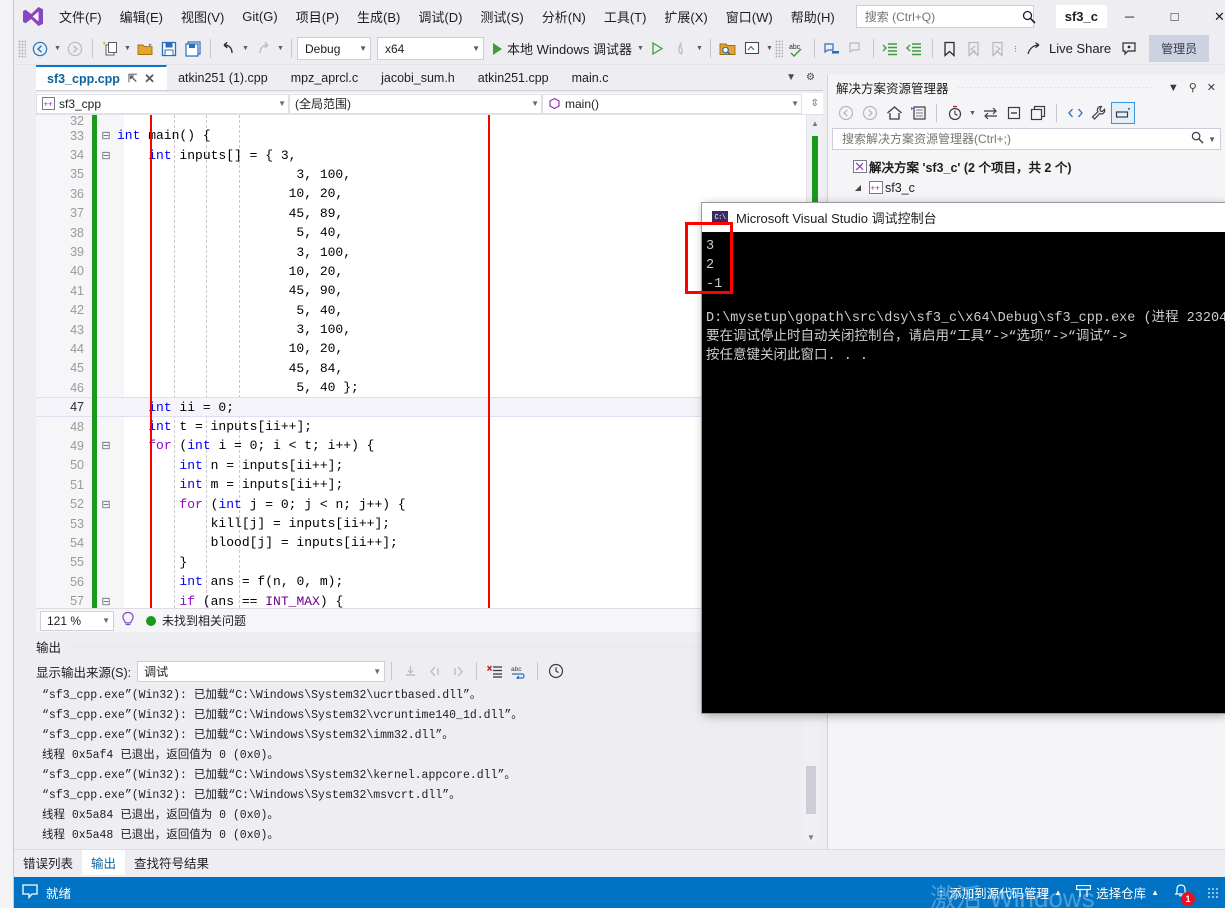 The height and width of the screenshot is (908, 1225). What do you see at coordinates (817, 103) in the screenshot?
I see `split-view-icon: ⇳` at bounding box center [817, 103].